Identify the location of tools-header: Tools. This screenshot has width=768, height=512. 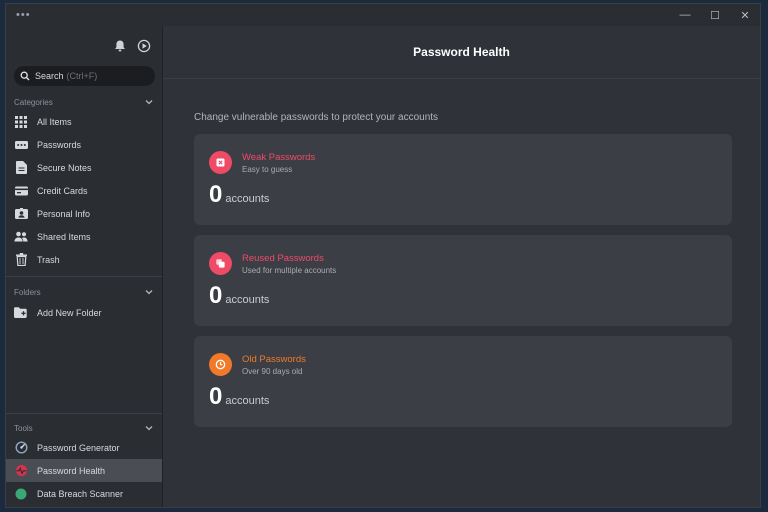
(84, 428).